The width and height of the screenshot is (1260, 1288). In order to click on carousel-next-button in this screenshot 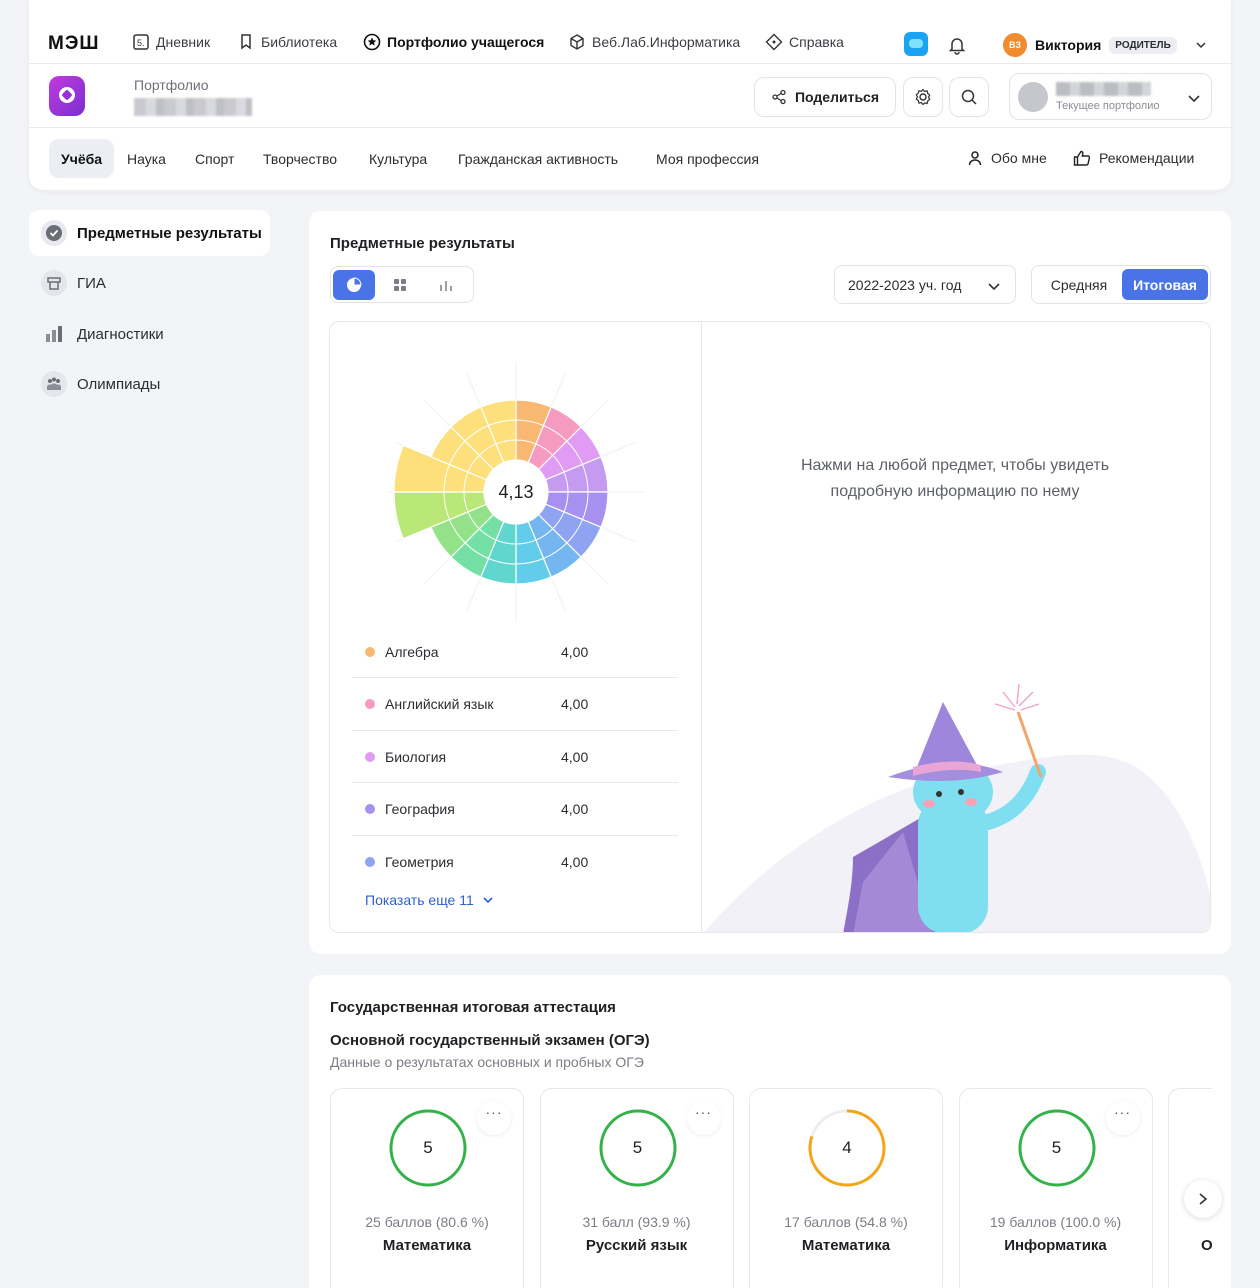, I will do `click(1203, 1199)`.